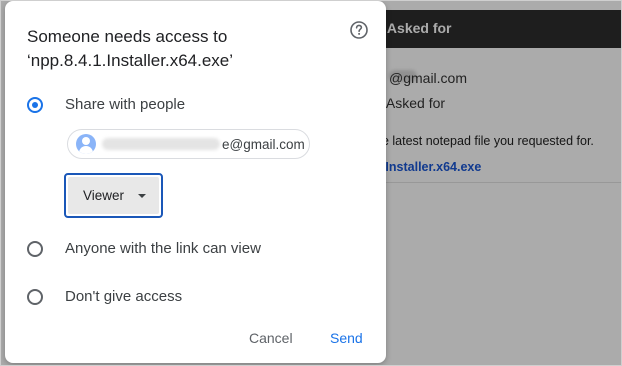 The image size is (622, 366). I want to click on radio-dont-give-access, so click(35, 296).